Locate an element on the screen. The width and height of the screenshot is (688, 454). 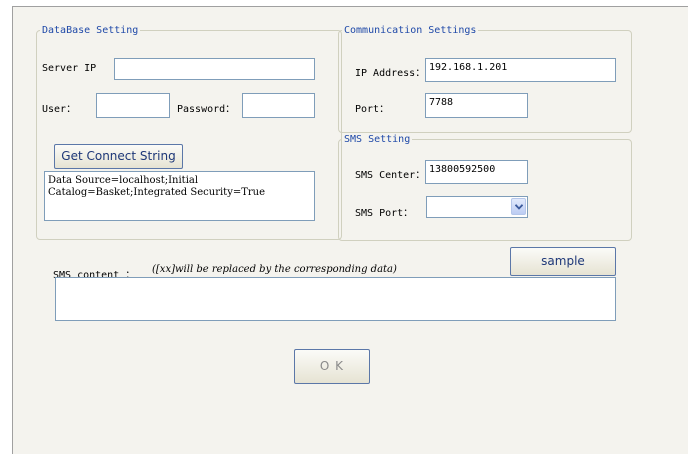
sms-setting-group: SMS Setting is located at coordinates (485, 187).